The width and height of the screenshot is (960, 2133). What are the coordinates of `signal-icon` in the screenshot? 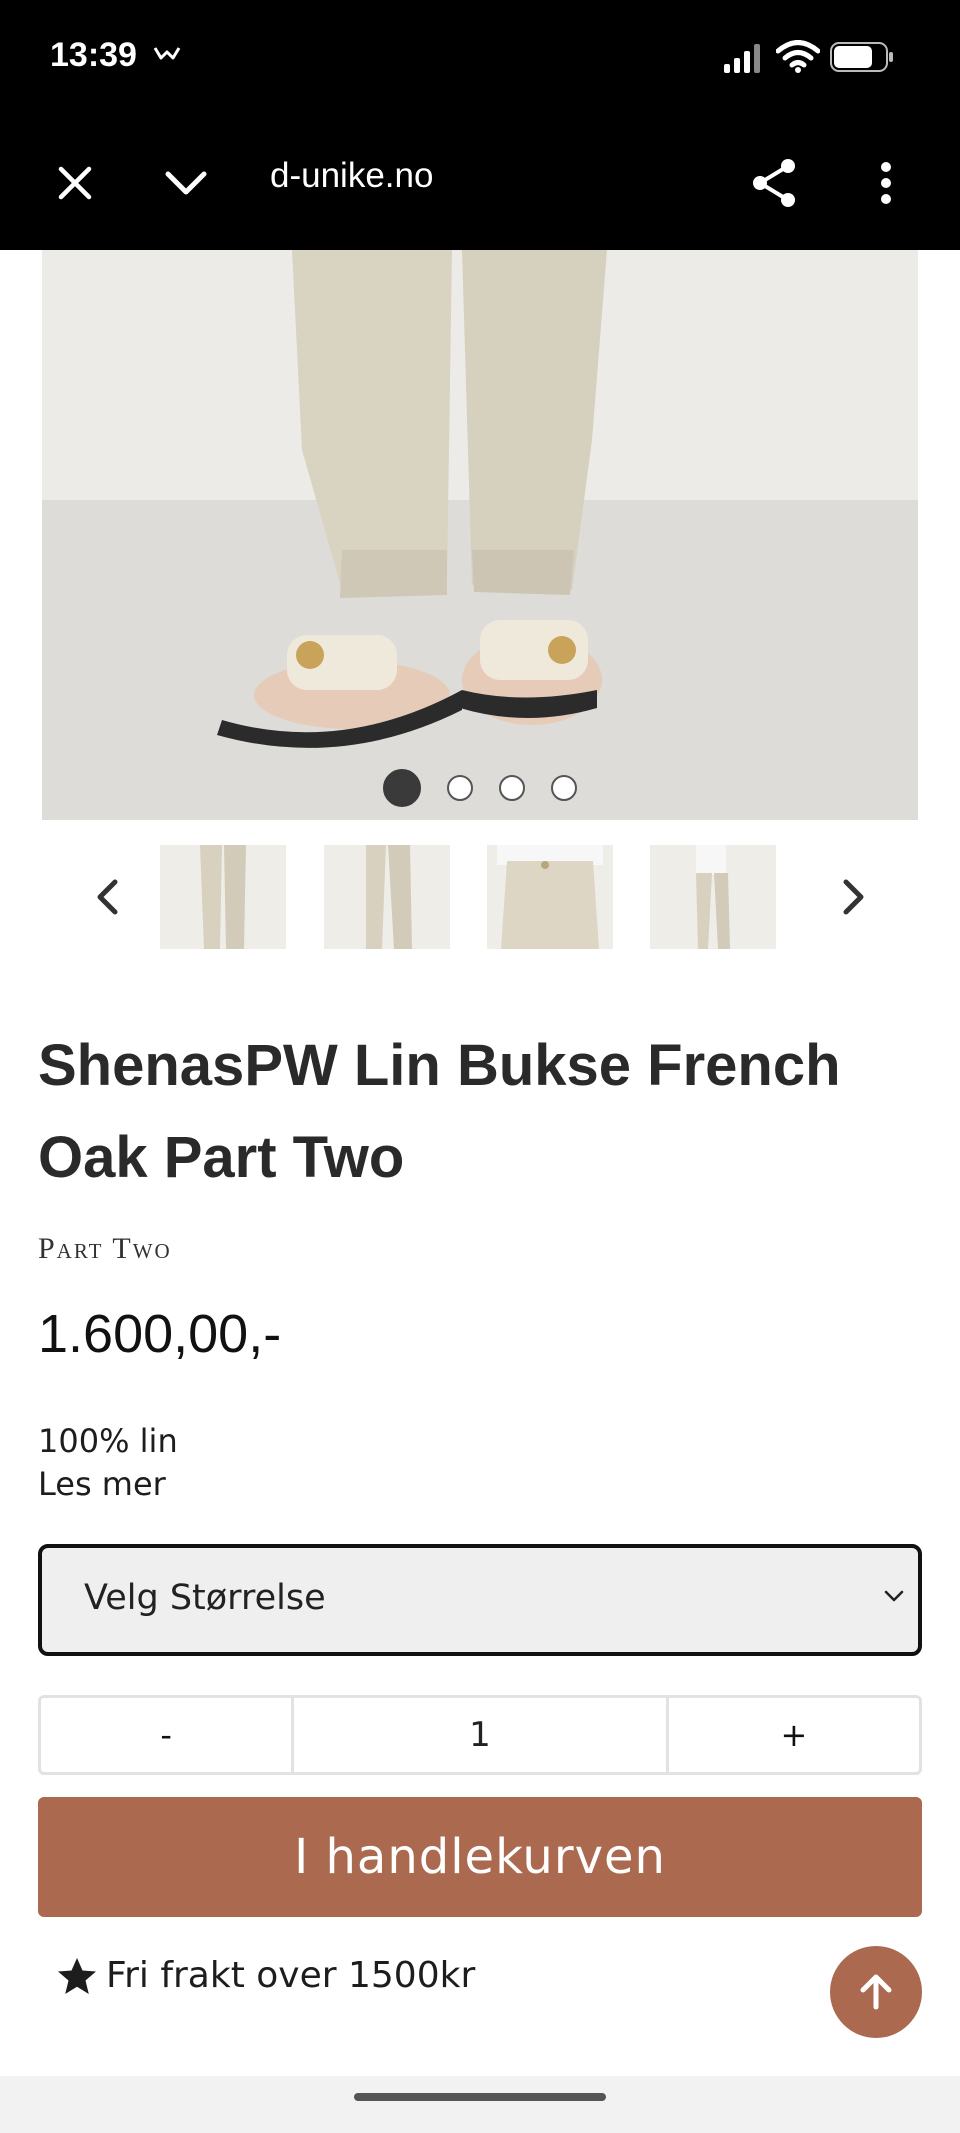 It's located at (744, 60).